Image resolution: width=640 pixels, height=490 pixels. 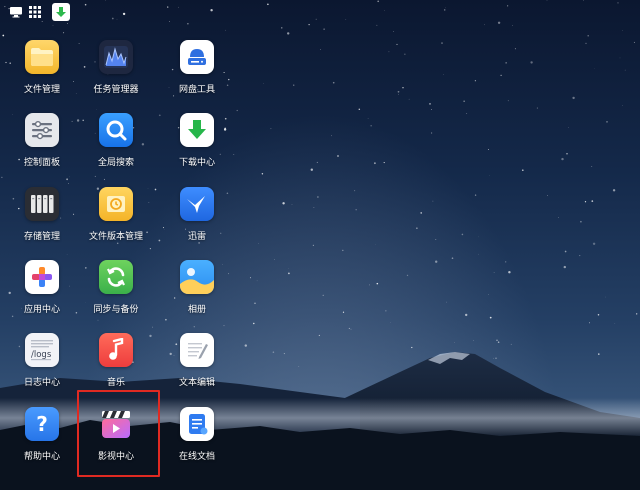 I want to click on app-label: 帮助中心, so click(x=41, y=457).